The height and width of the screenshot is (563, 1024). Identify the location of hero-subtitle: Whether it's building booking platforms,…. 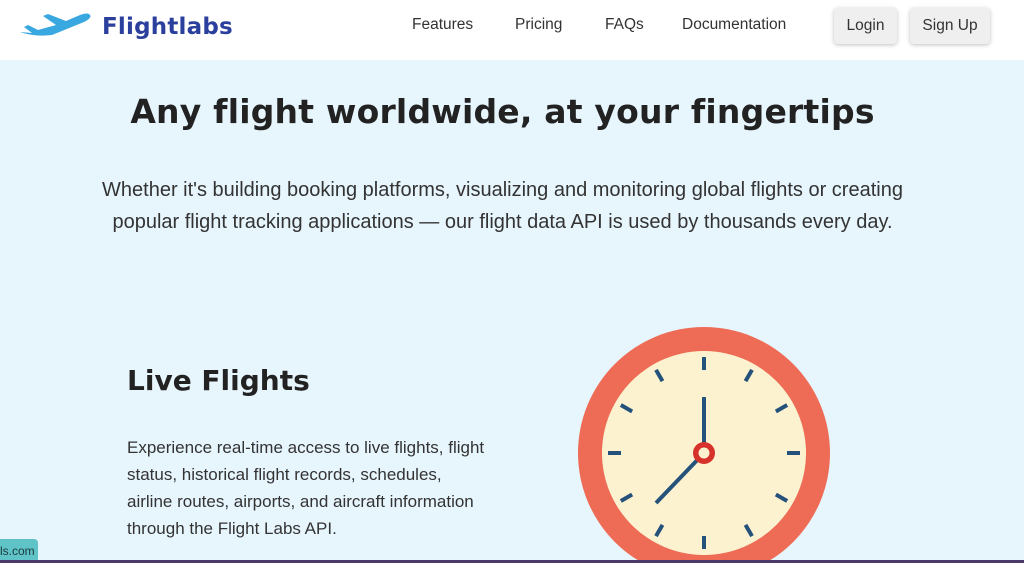
(502, 206).